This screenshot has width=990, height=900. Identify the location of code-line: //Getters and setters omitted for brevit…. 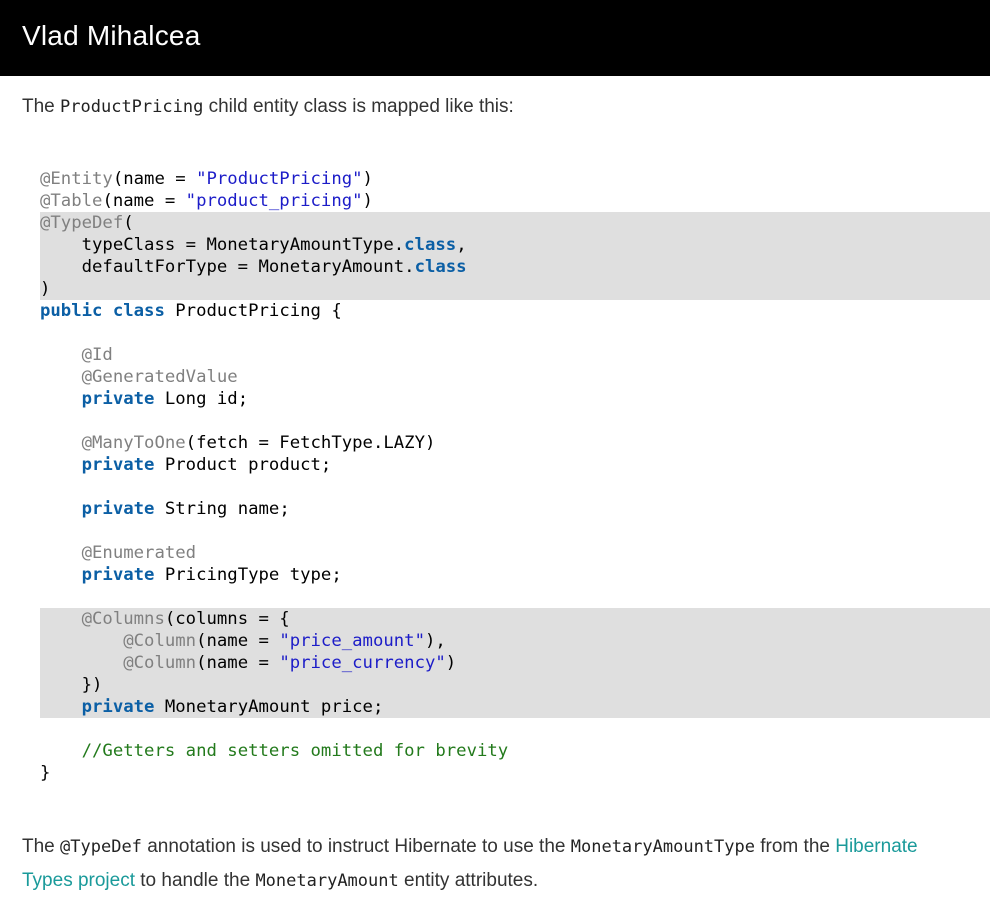
(515, 751).